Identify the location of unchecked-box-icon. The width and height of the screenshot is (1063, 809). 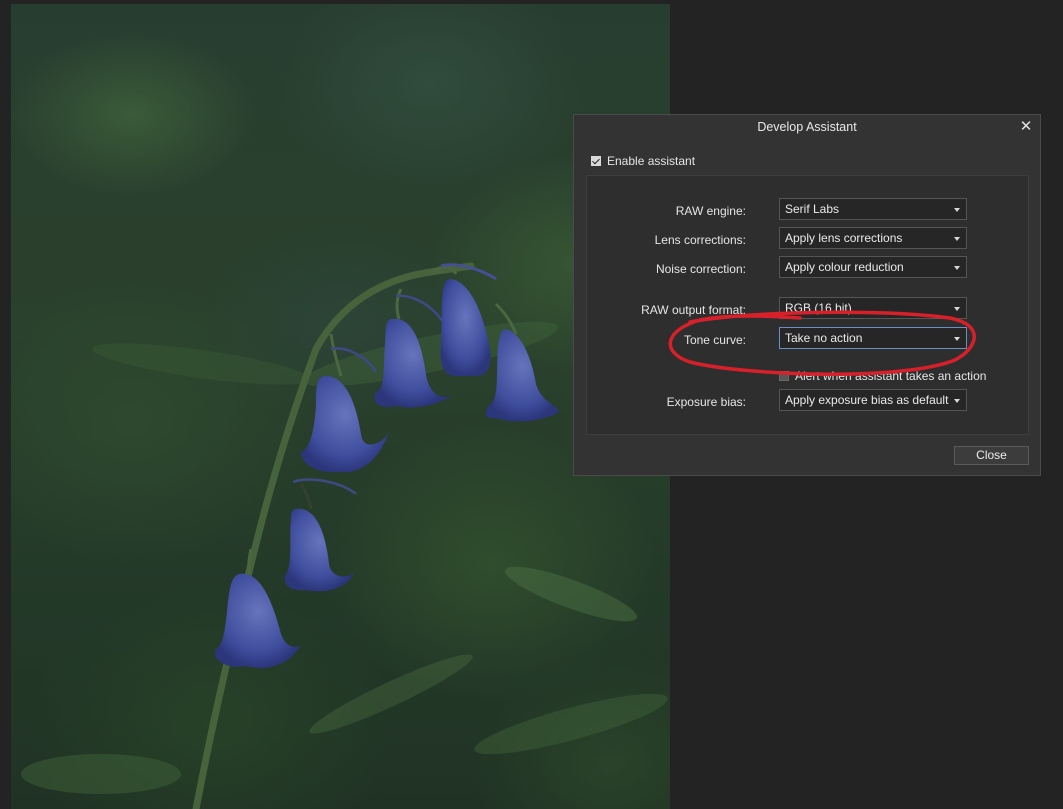
(784, 376).